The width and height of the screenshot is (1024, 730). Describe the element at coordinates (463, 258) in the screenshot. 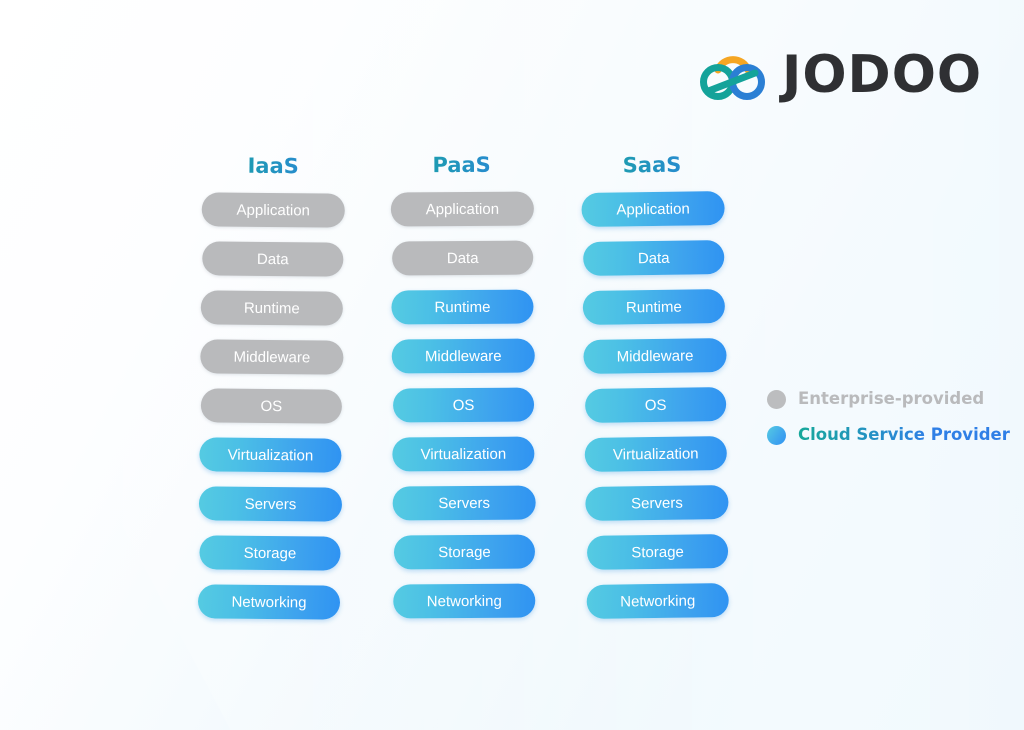

I see `layer-pill-paas-data: Data` at that location.